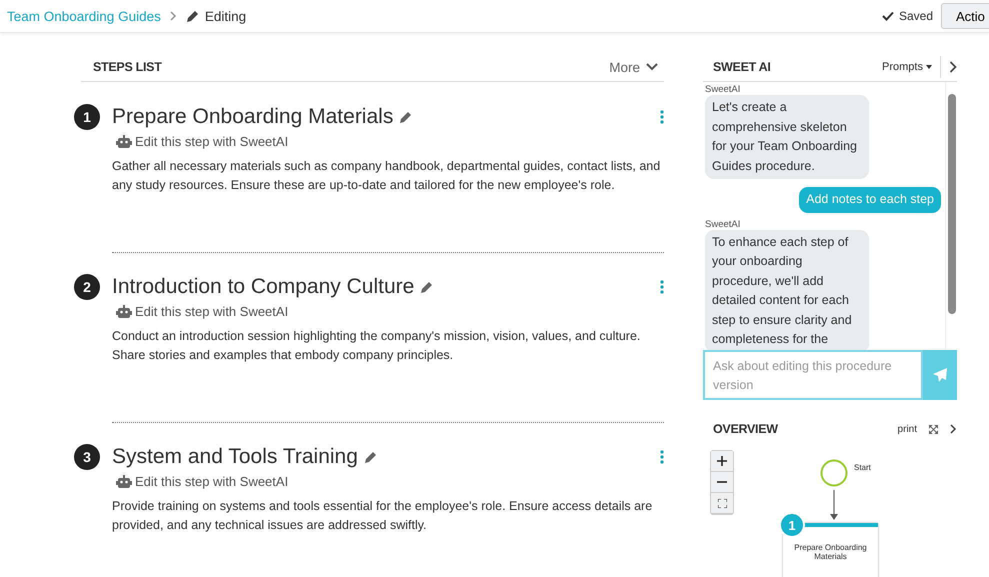 The height and width of the screenshot is (577, 989). I want to click on zoom-in-button, so click(722, 461).